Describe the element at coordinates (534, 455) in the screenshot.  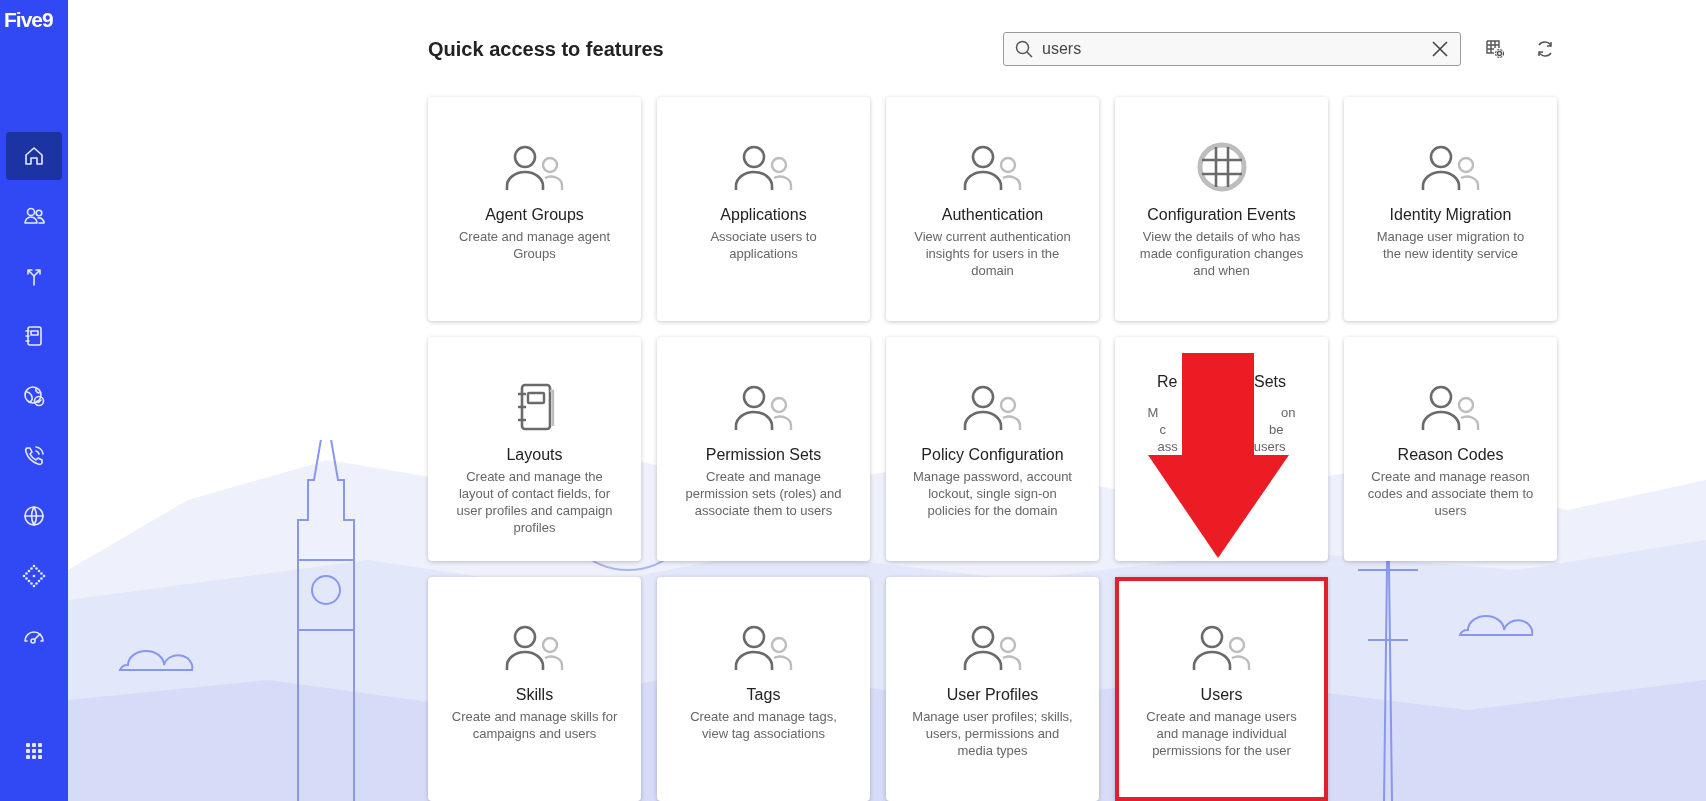
I see `card-title: Layouts` at that location.